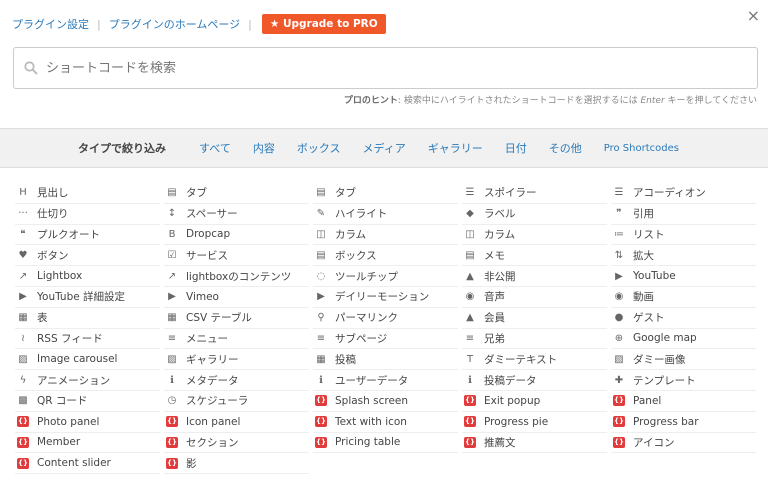 The image size is (768, 484). Describe the element at coordinates (534, 297) in the screenshot. I see `shortcode-item: ◉ 音声` at that location.